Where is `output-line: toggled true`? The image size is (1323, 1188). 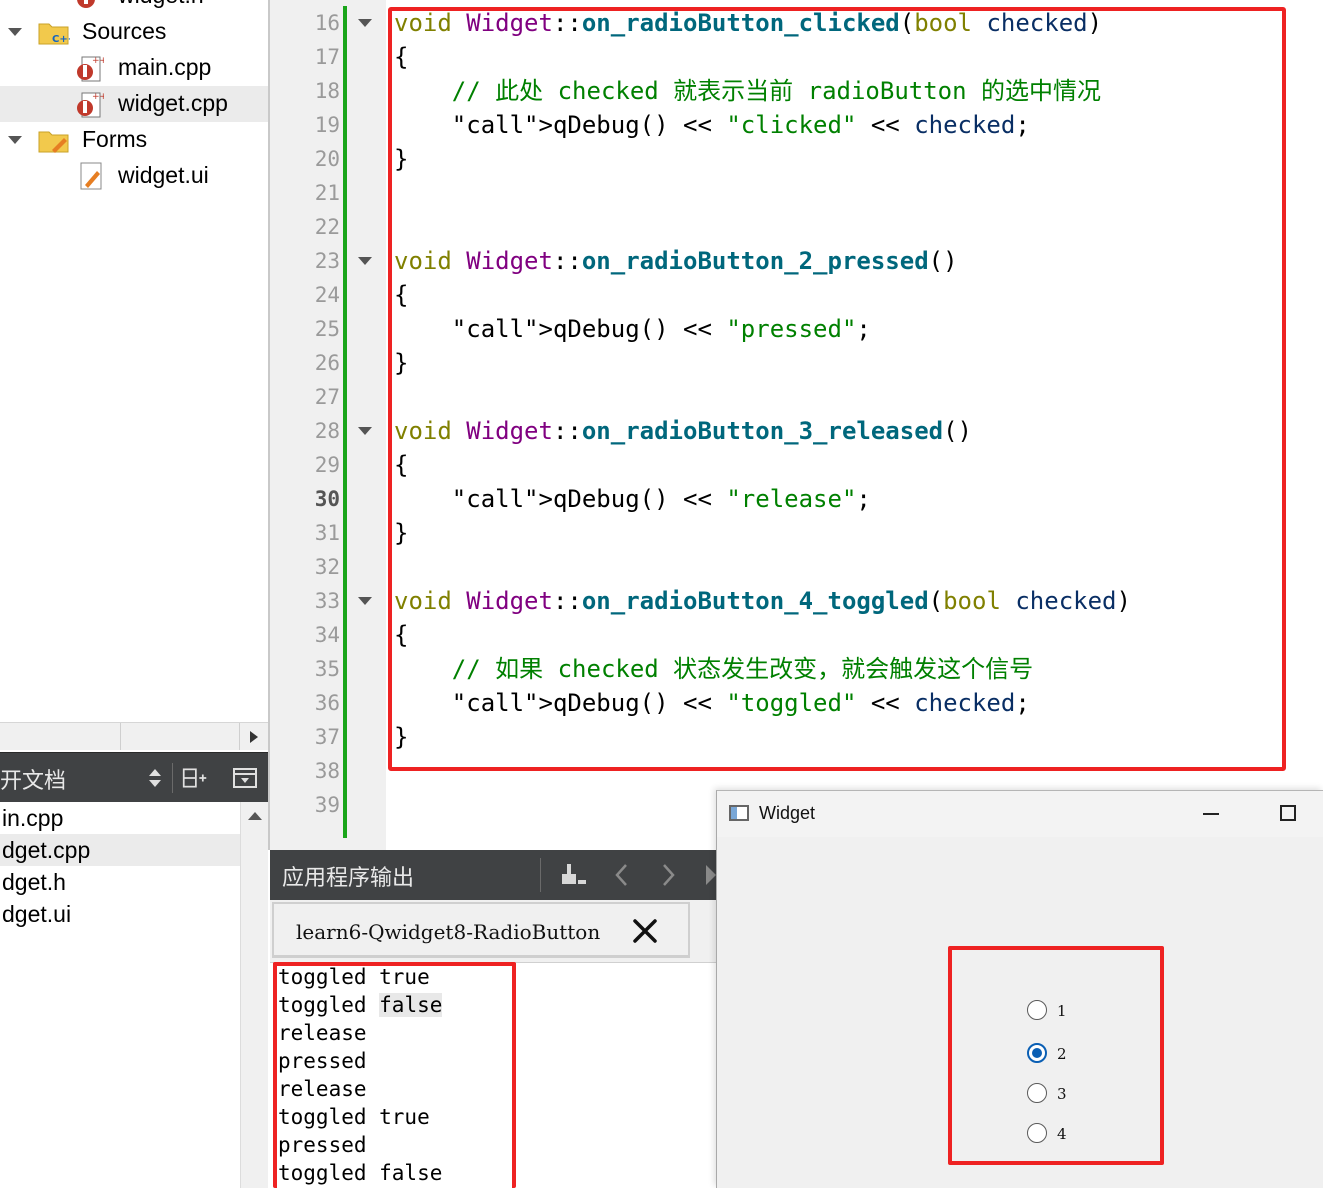 output-line: toggled true is located at coordinates (354, 977).